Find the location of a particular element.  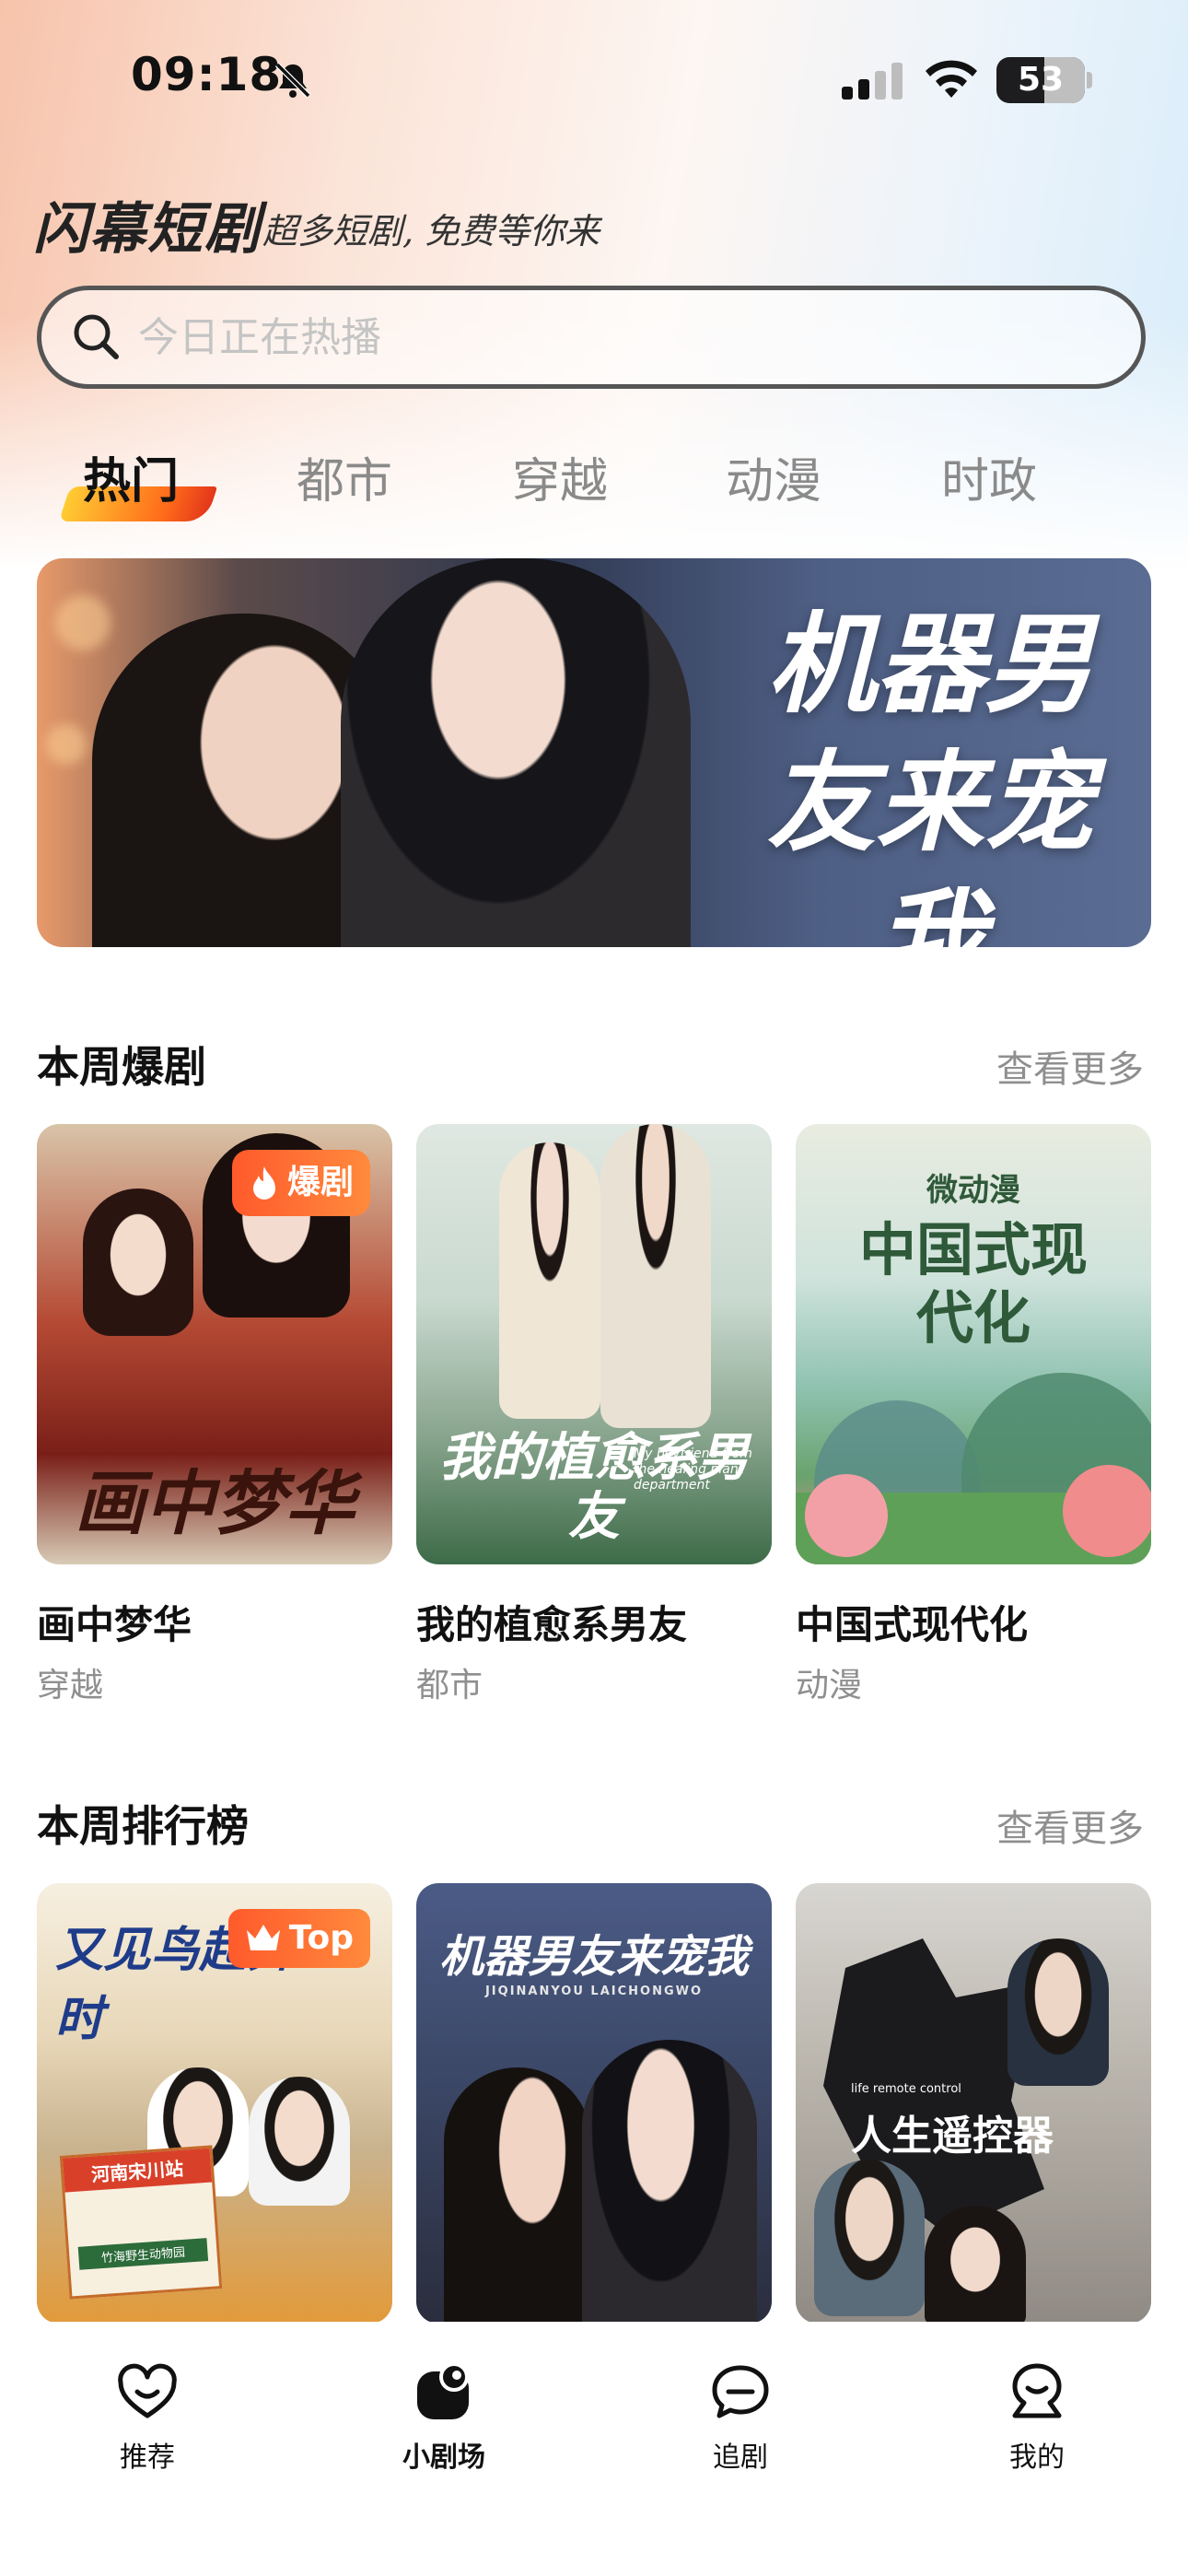

tab-hot: 热门 is located at coordinates (131, 476).